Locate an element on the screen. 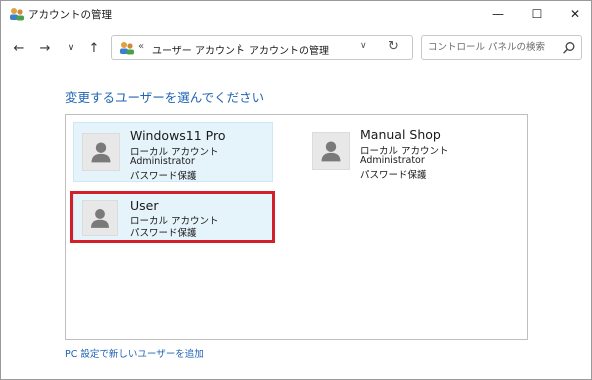 The width and height of the screenshot is (592, 380). selection-highlight-frame is located at coordinates (172, 217).